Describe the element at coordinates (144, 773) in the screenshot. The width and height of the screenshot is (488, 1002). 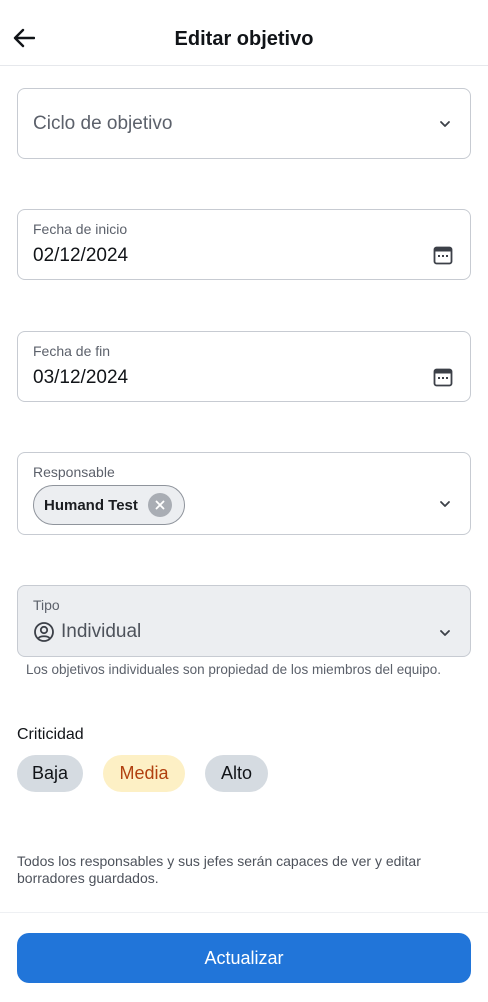
I see `criticality-option-media: Media` at that location.